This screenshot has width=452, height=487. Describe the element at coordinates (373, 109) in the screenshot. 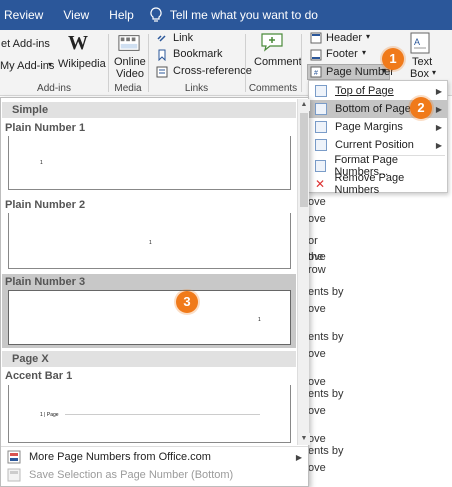

I see `menu-item-label: Bottom of Page` at that location.